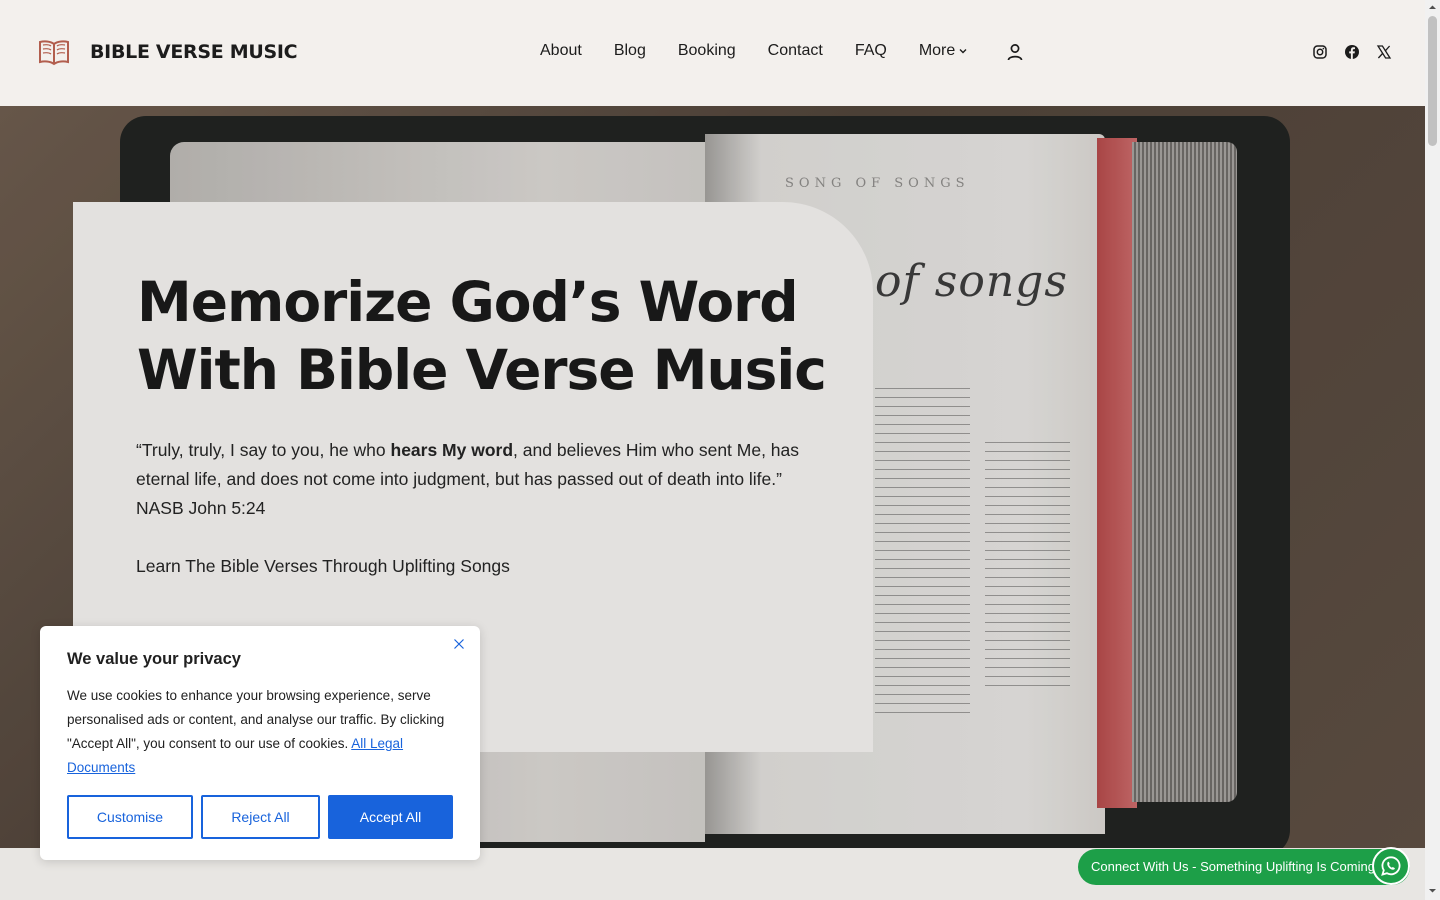 The width and height of the screenshot is (1440, 900). Describe the element at coordinates (754, 51) in the screenshot. I see `main-nav: About Blog Booking Contact FAQ More` at that location.